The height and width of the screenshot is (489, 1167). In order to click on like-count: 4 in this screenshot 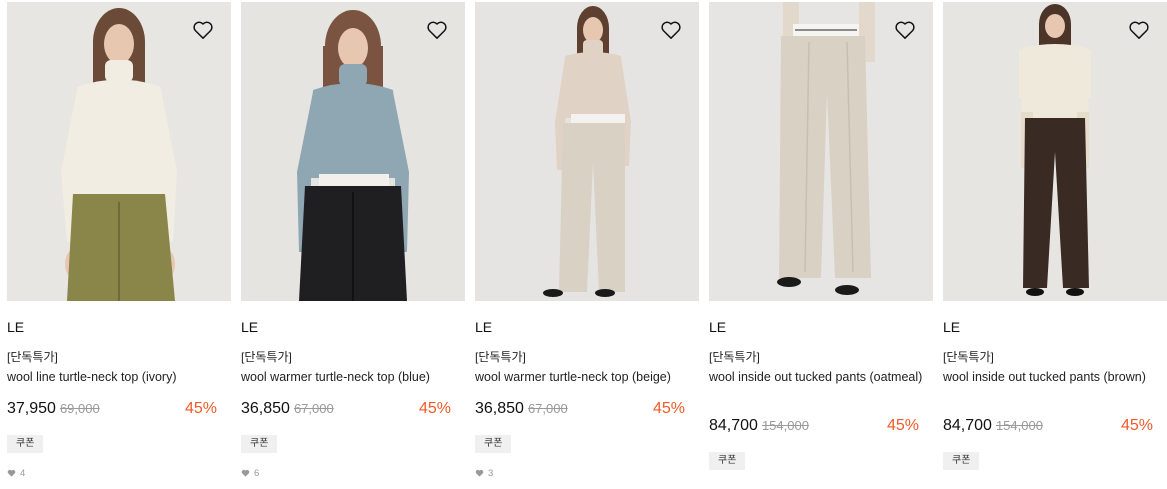, I will do `click(119, 473)`.